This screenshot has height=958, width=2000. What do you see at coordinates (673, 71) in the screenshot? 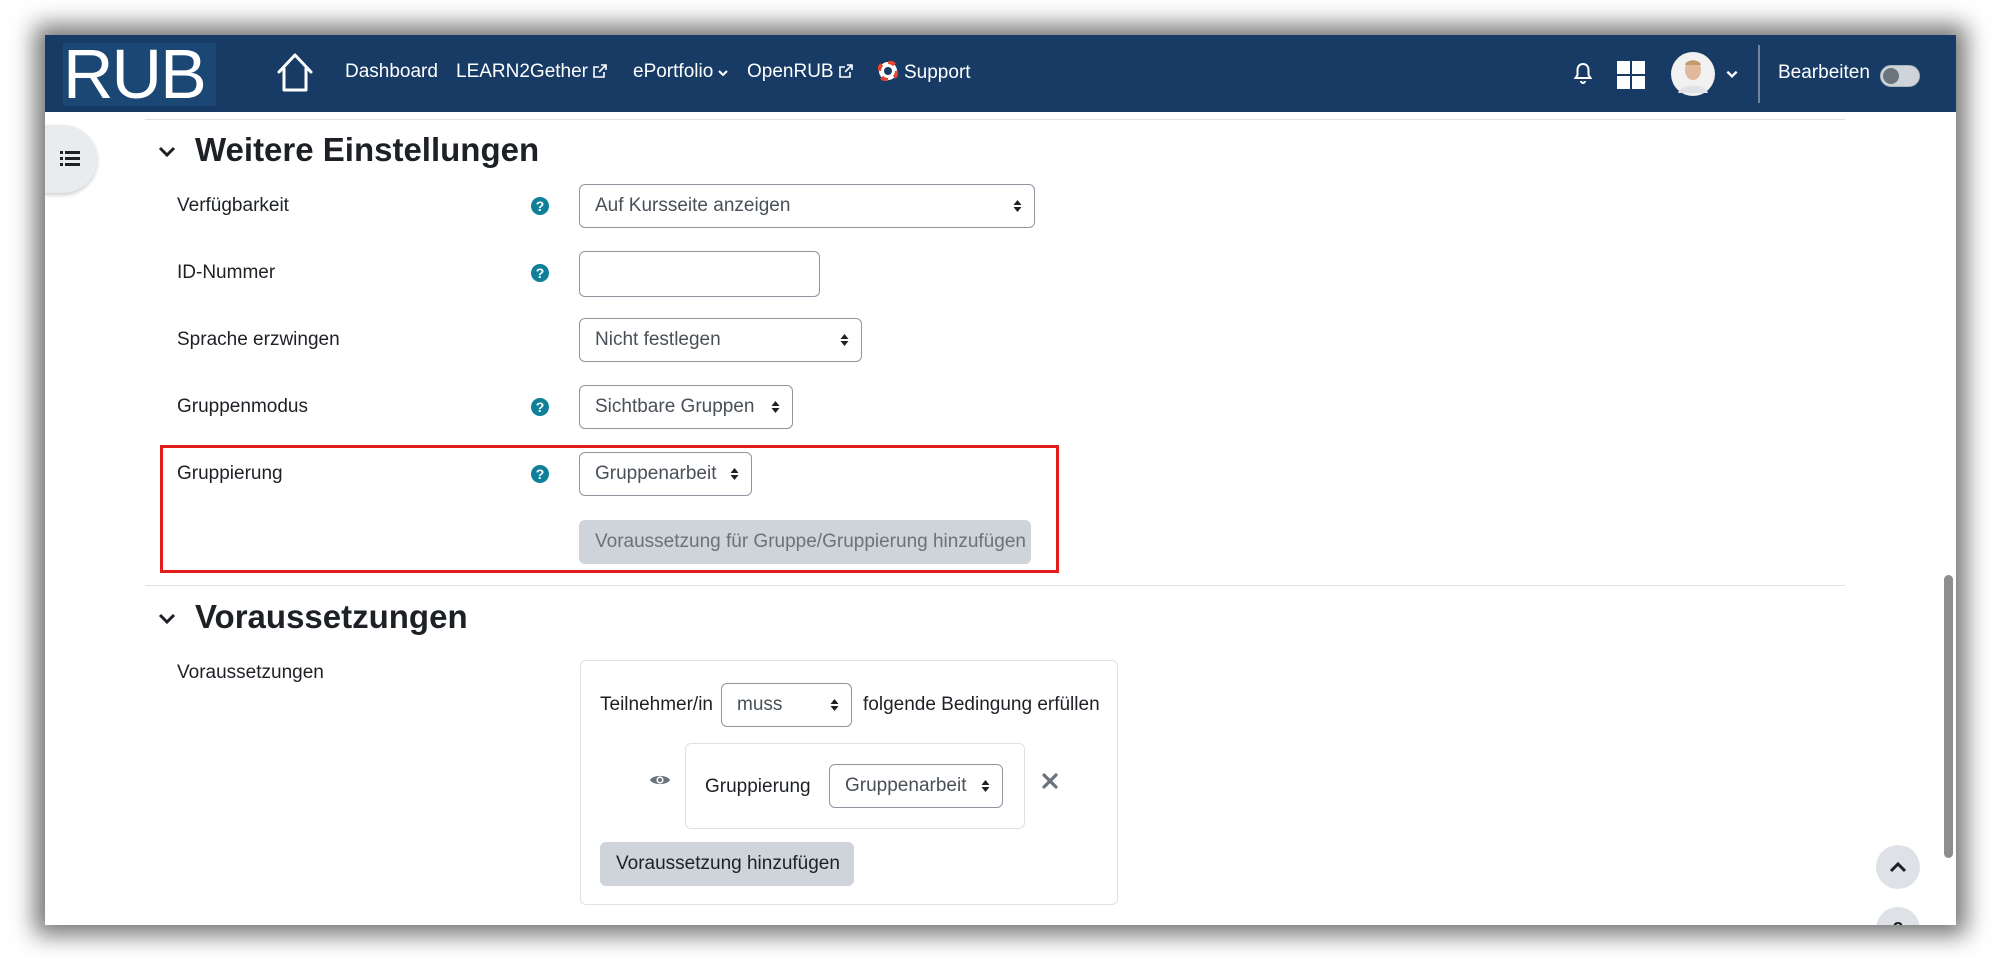
I see `nav-eportfolio-label: ePortfolio` at bounding box center [673, 71].